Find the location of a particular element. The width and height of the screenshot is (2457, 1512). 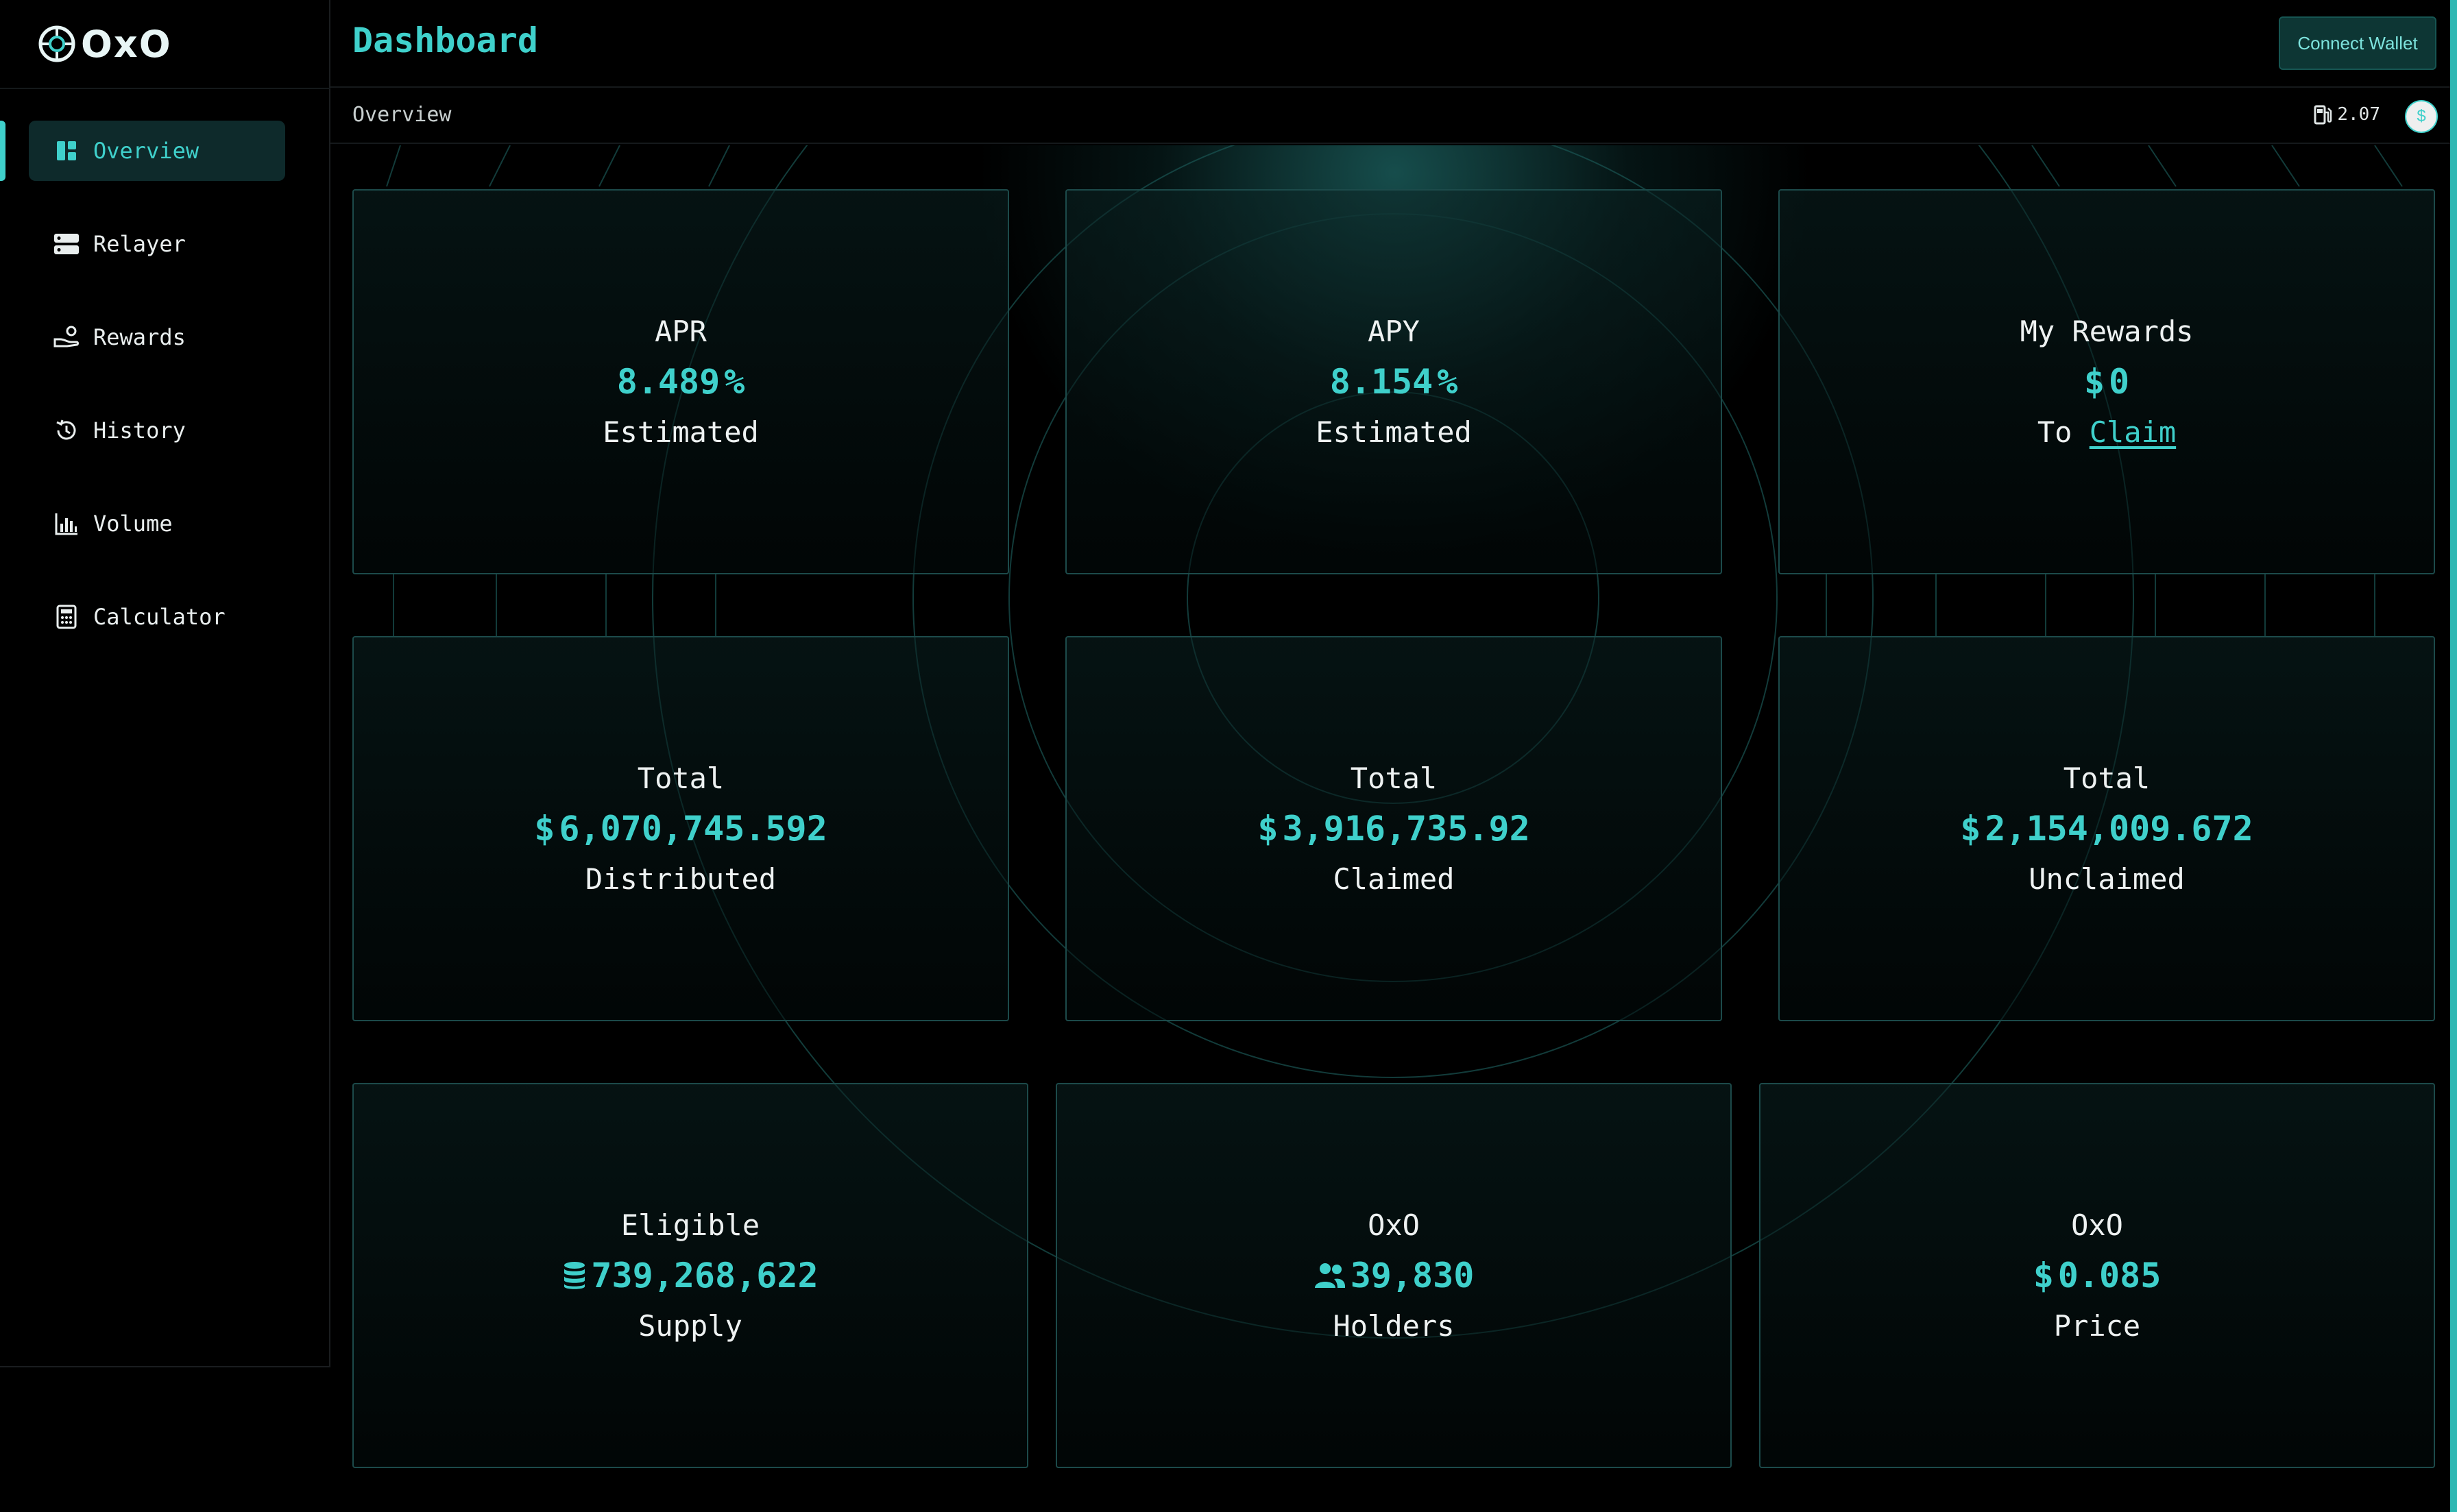

sidebar-item-history: History is located at coordinates (165, 431).